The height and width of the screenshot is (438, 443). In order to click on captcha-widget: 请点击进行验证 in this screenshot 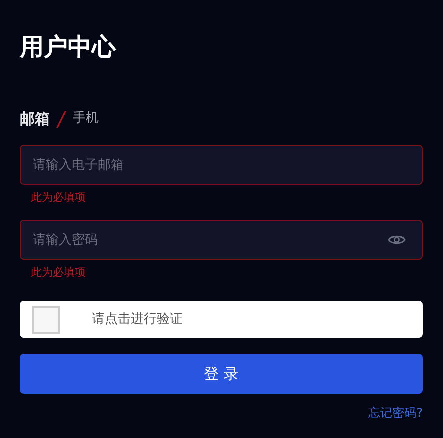, I will do `click(221, 319)`.